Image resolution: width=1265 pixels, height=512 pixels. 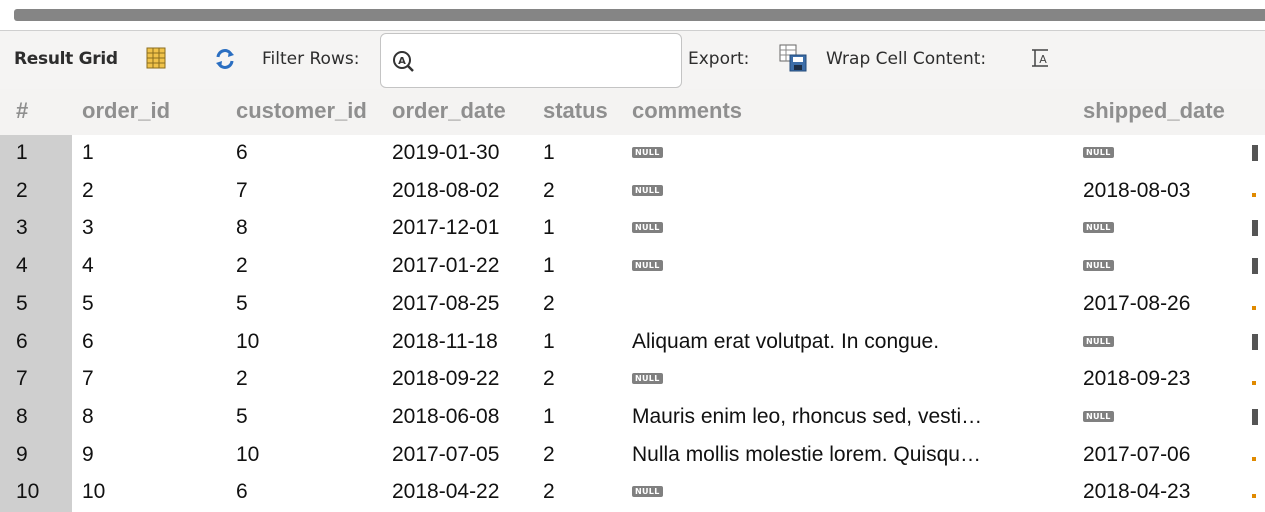 What do you see at coordinates (152, 266) in the screenshot?
I see `order-id-cell: 4` at bounding box center [152, 266].